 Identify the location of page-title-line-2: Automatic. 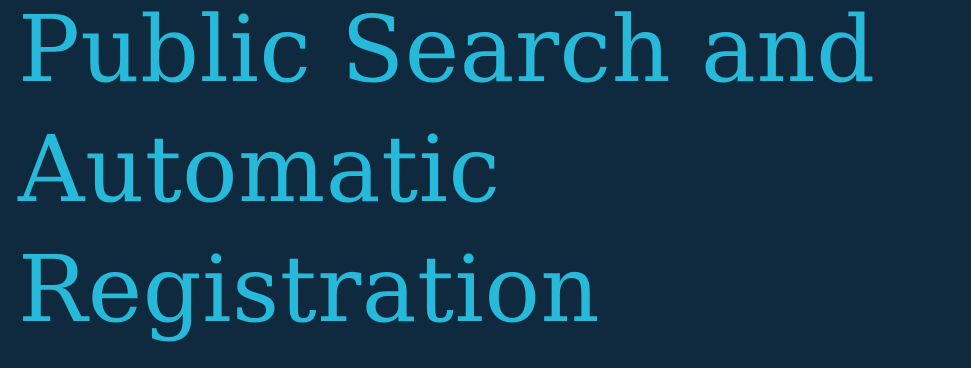
(259, 169).